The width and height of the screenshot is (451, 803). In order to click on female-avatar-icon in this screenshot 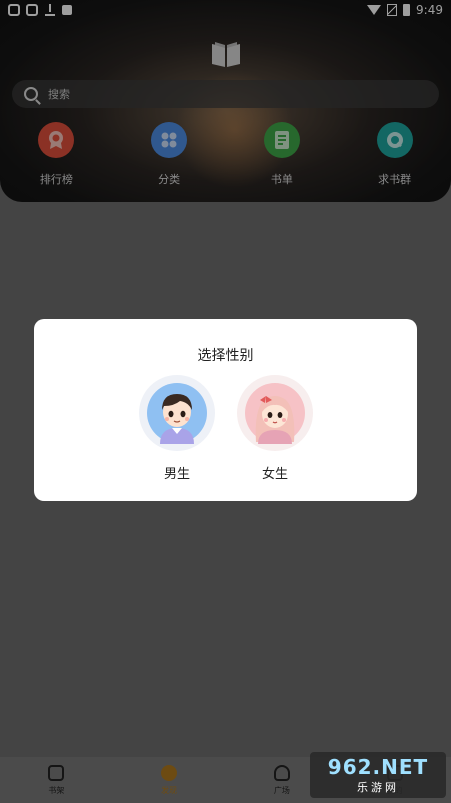, I will do `click(275, 413)`.